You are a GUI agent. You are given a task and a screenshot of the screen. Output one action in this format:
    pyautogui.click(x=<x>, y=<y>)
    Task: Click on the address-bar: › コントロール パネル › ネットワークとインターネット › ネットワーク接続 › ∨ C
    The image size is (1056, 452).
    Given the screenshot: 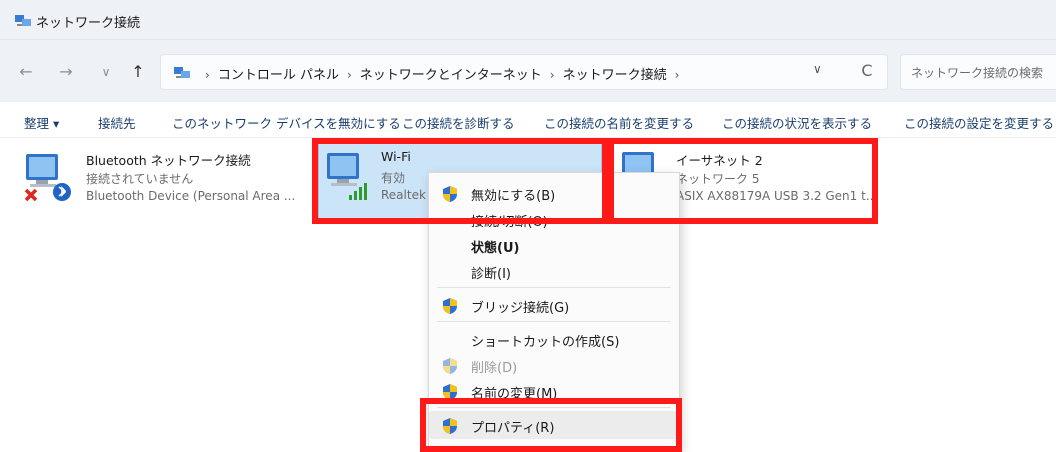 What is the action you would take?
    pyautogui.click(x=524, y=72)
    